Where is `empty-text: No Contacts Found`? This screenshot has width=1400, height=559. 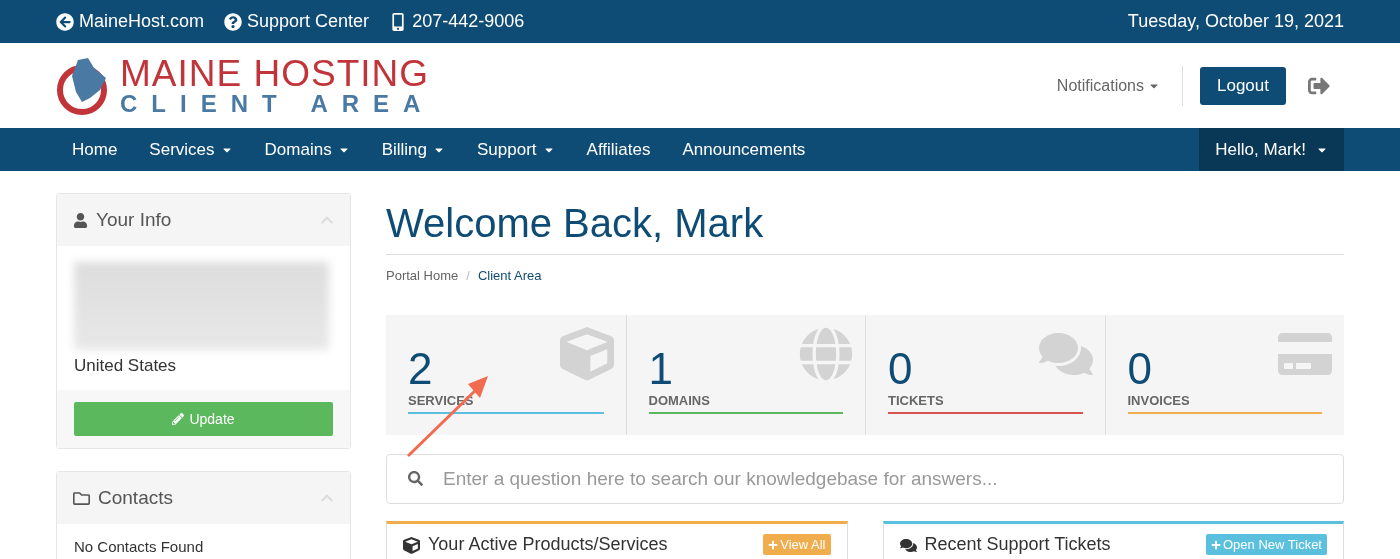
empty-text: No Contacts Found is located at coordinates (139, 547).